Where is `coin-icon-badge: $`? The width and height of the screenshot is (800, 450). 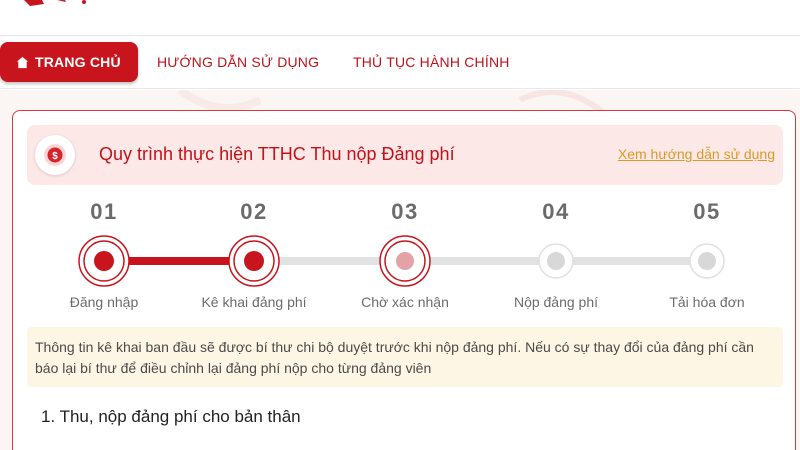
coin-icon-badge: $ is located at coordinates (55, 155).